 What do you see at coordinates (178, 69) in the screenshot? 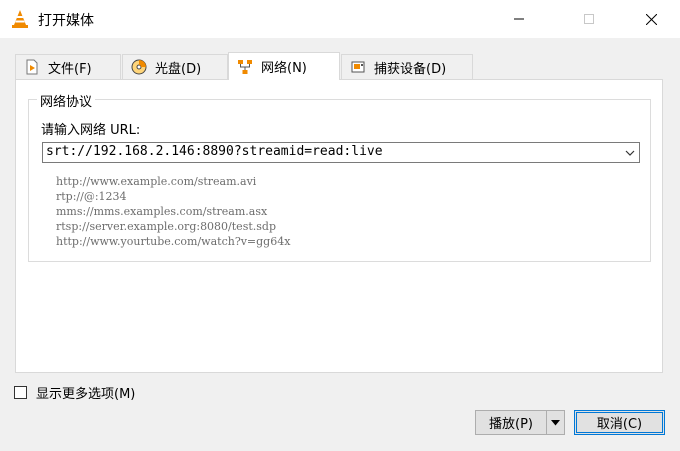
I see `tab-disc-label: 光盘(D)` at bounding box center [178, 69].